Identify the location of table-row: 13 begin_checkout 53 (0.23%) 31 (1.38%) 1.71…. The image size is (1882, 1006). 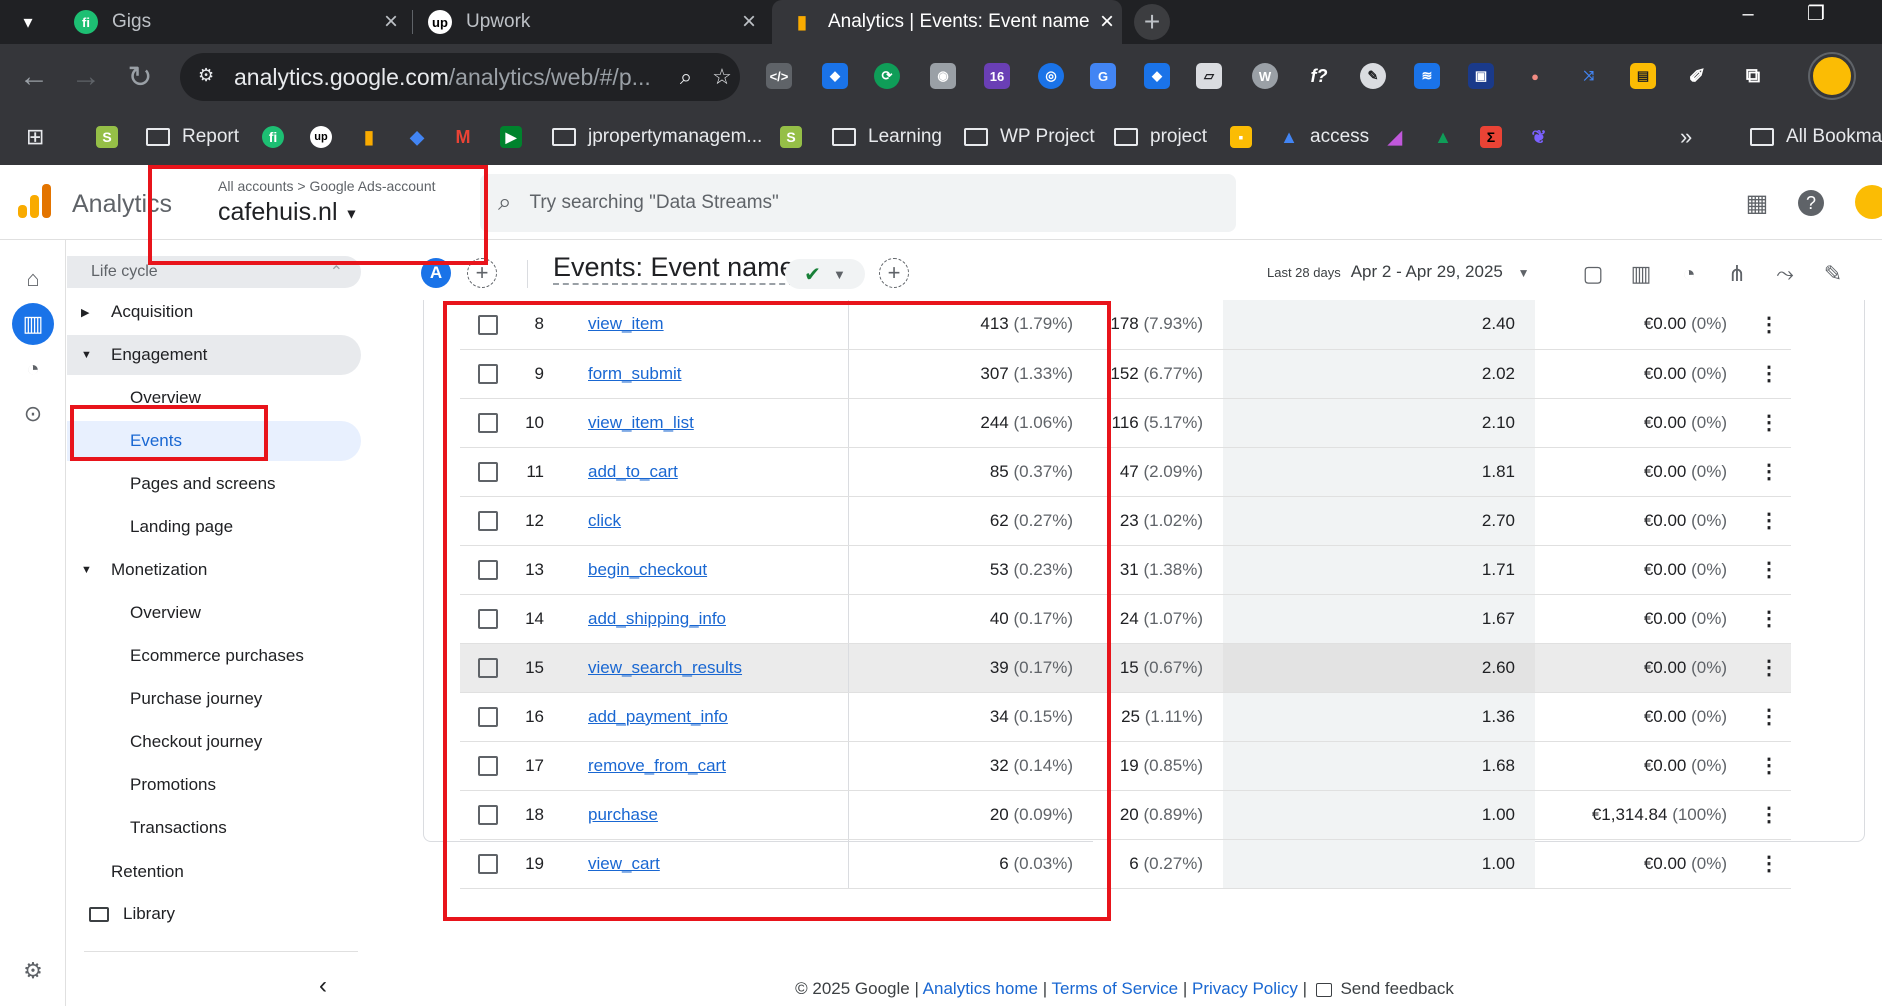
(1125, 570).